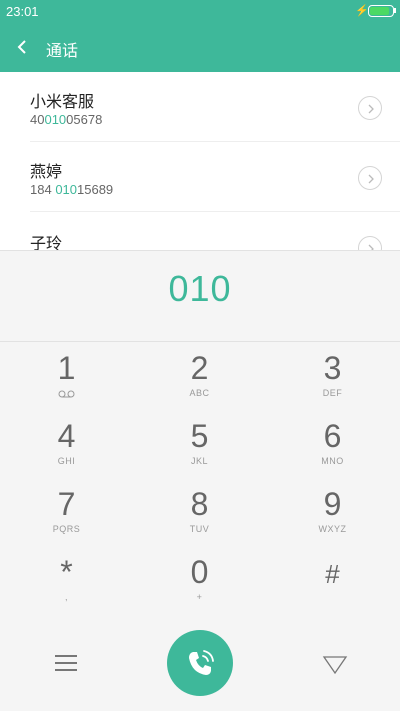 This screenshot has height=711, width=400. What do you see at coordinates (362, 11) in the screenshot?
I see `charging-icon: ⚡` at bounding box center [362, 11].